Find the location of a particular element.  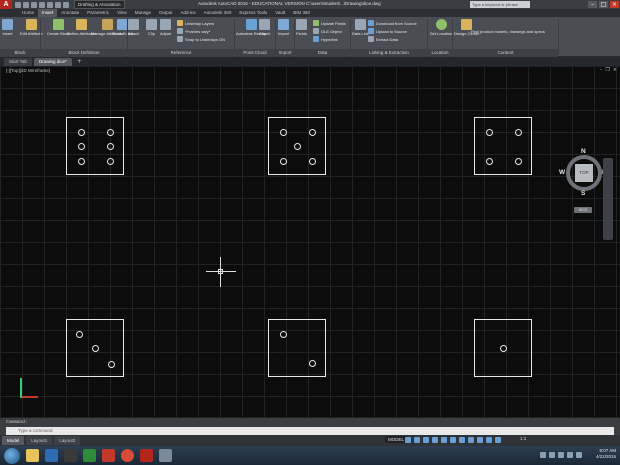

word-icon is located at coordinates (51, 455).